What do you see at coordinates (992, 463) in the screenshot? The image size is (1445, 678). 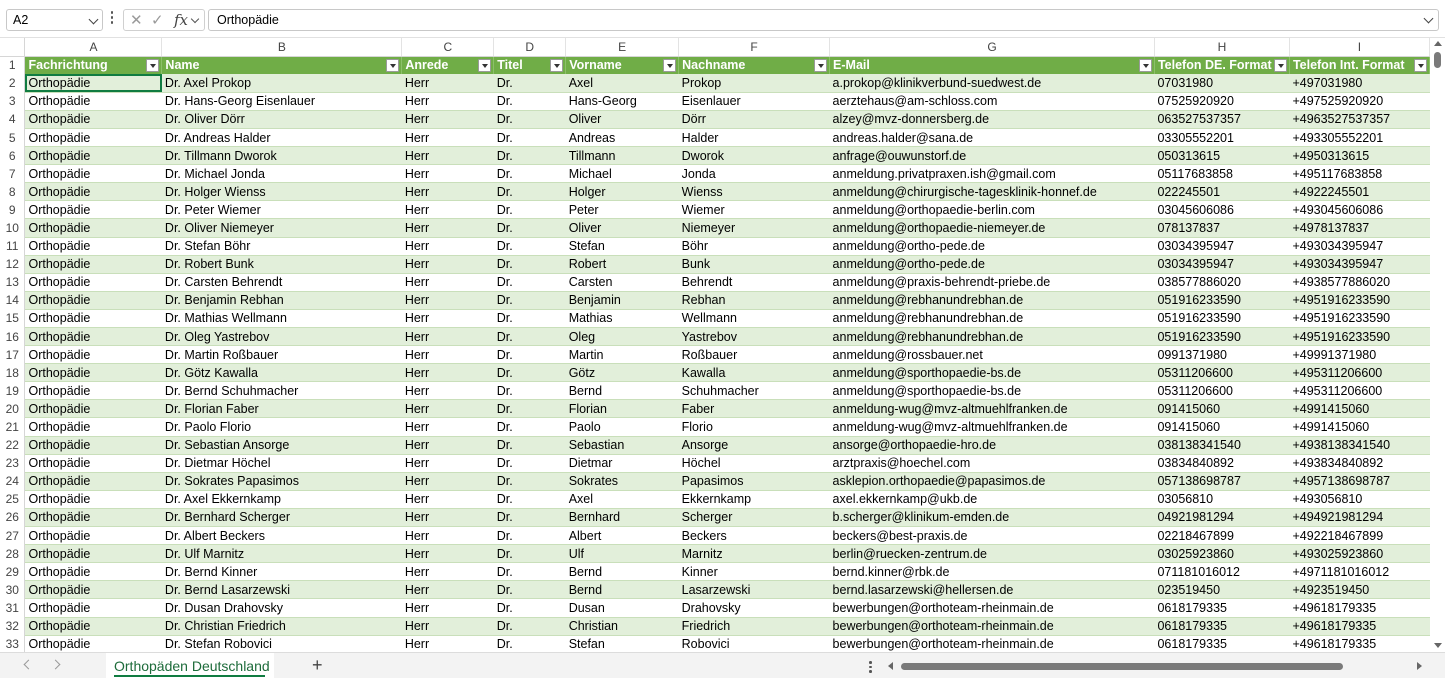 I see `table-cell: arztpraxis@hoechel.com` at bounding box center [992, 463].